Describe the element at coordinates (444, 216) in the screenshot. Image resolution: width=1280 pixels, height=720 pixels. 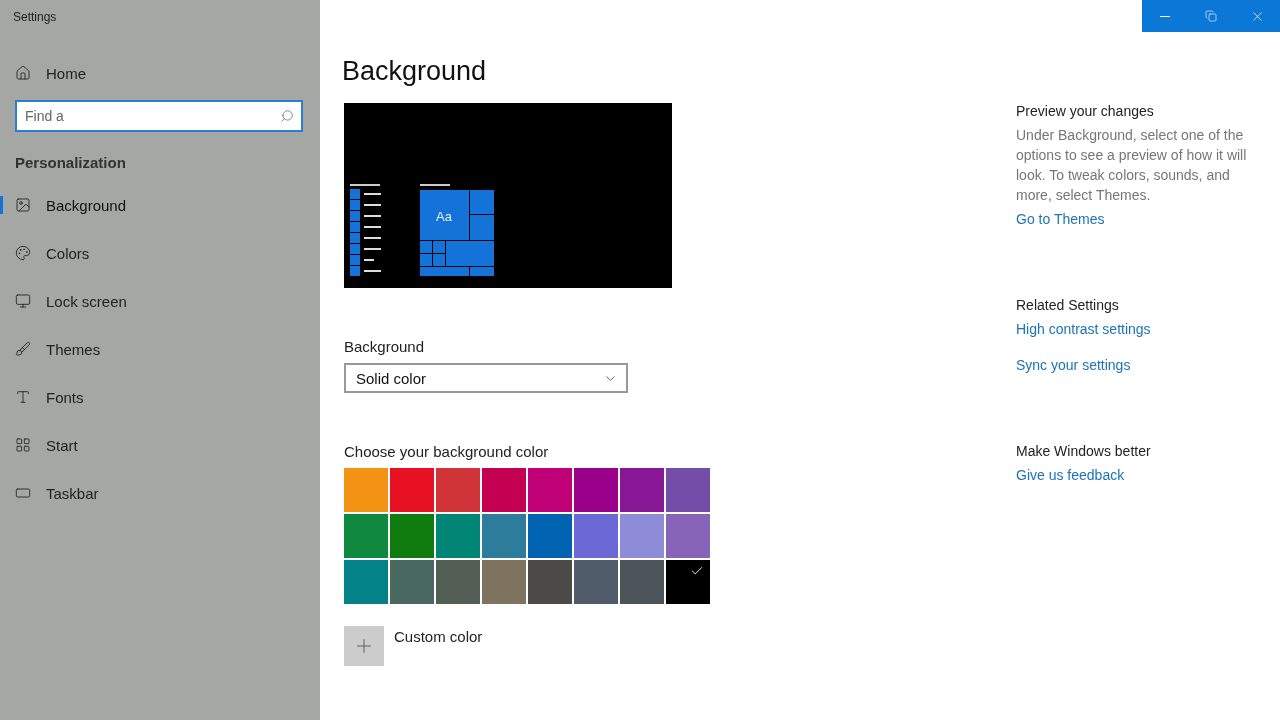
I see `tile-label: Aa` at that location.